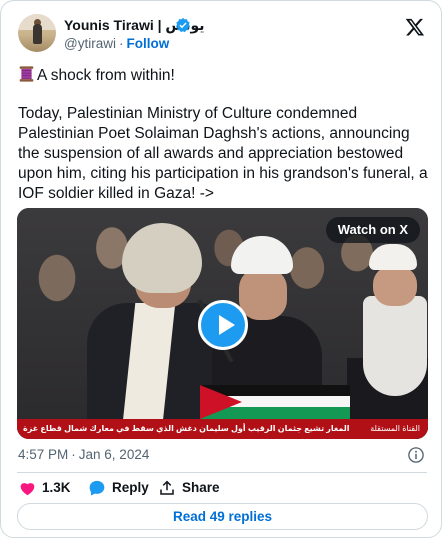  What do you see at coordinates (90, 43) in the screenshot?
I see `author-handle: @ytirawi` at bounding box center [90, 43].